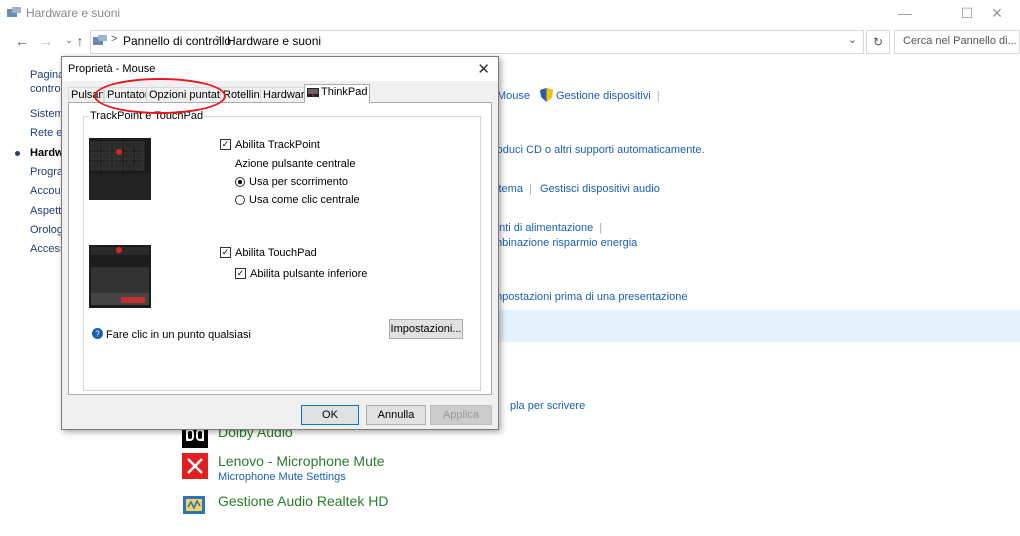 This screenshot has height=536, width=1020. I want to click on enable-lower-button-label: Abilita pulsante inferiore, so click(308, 274).